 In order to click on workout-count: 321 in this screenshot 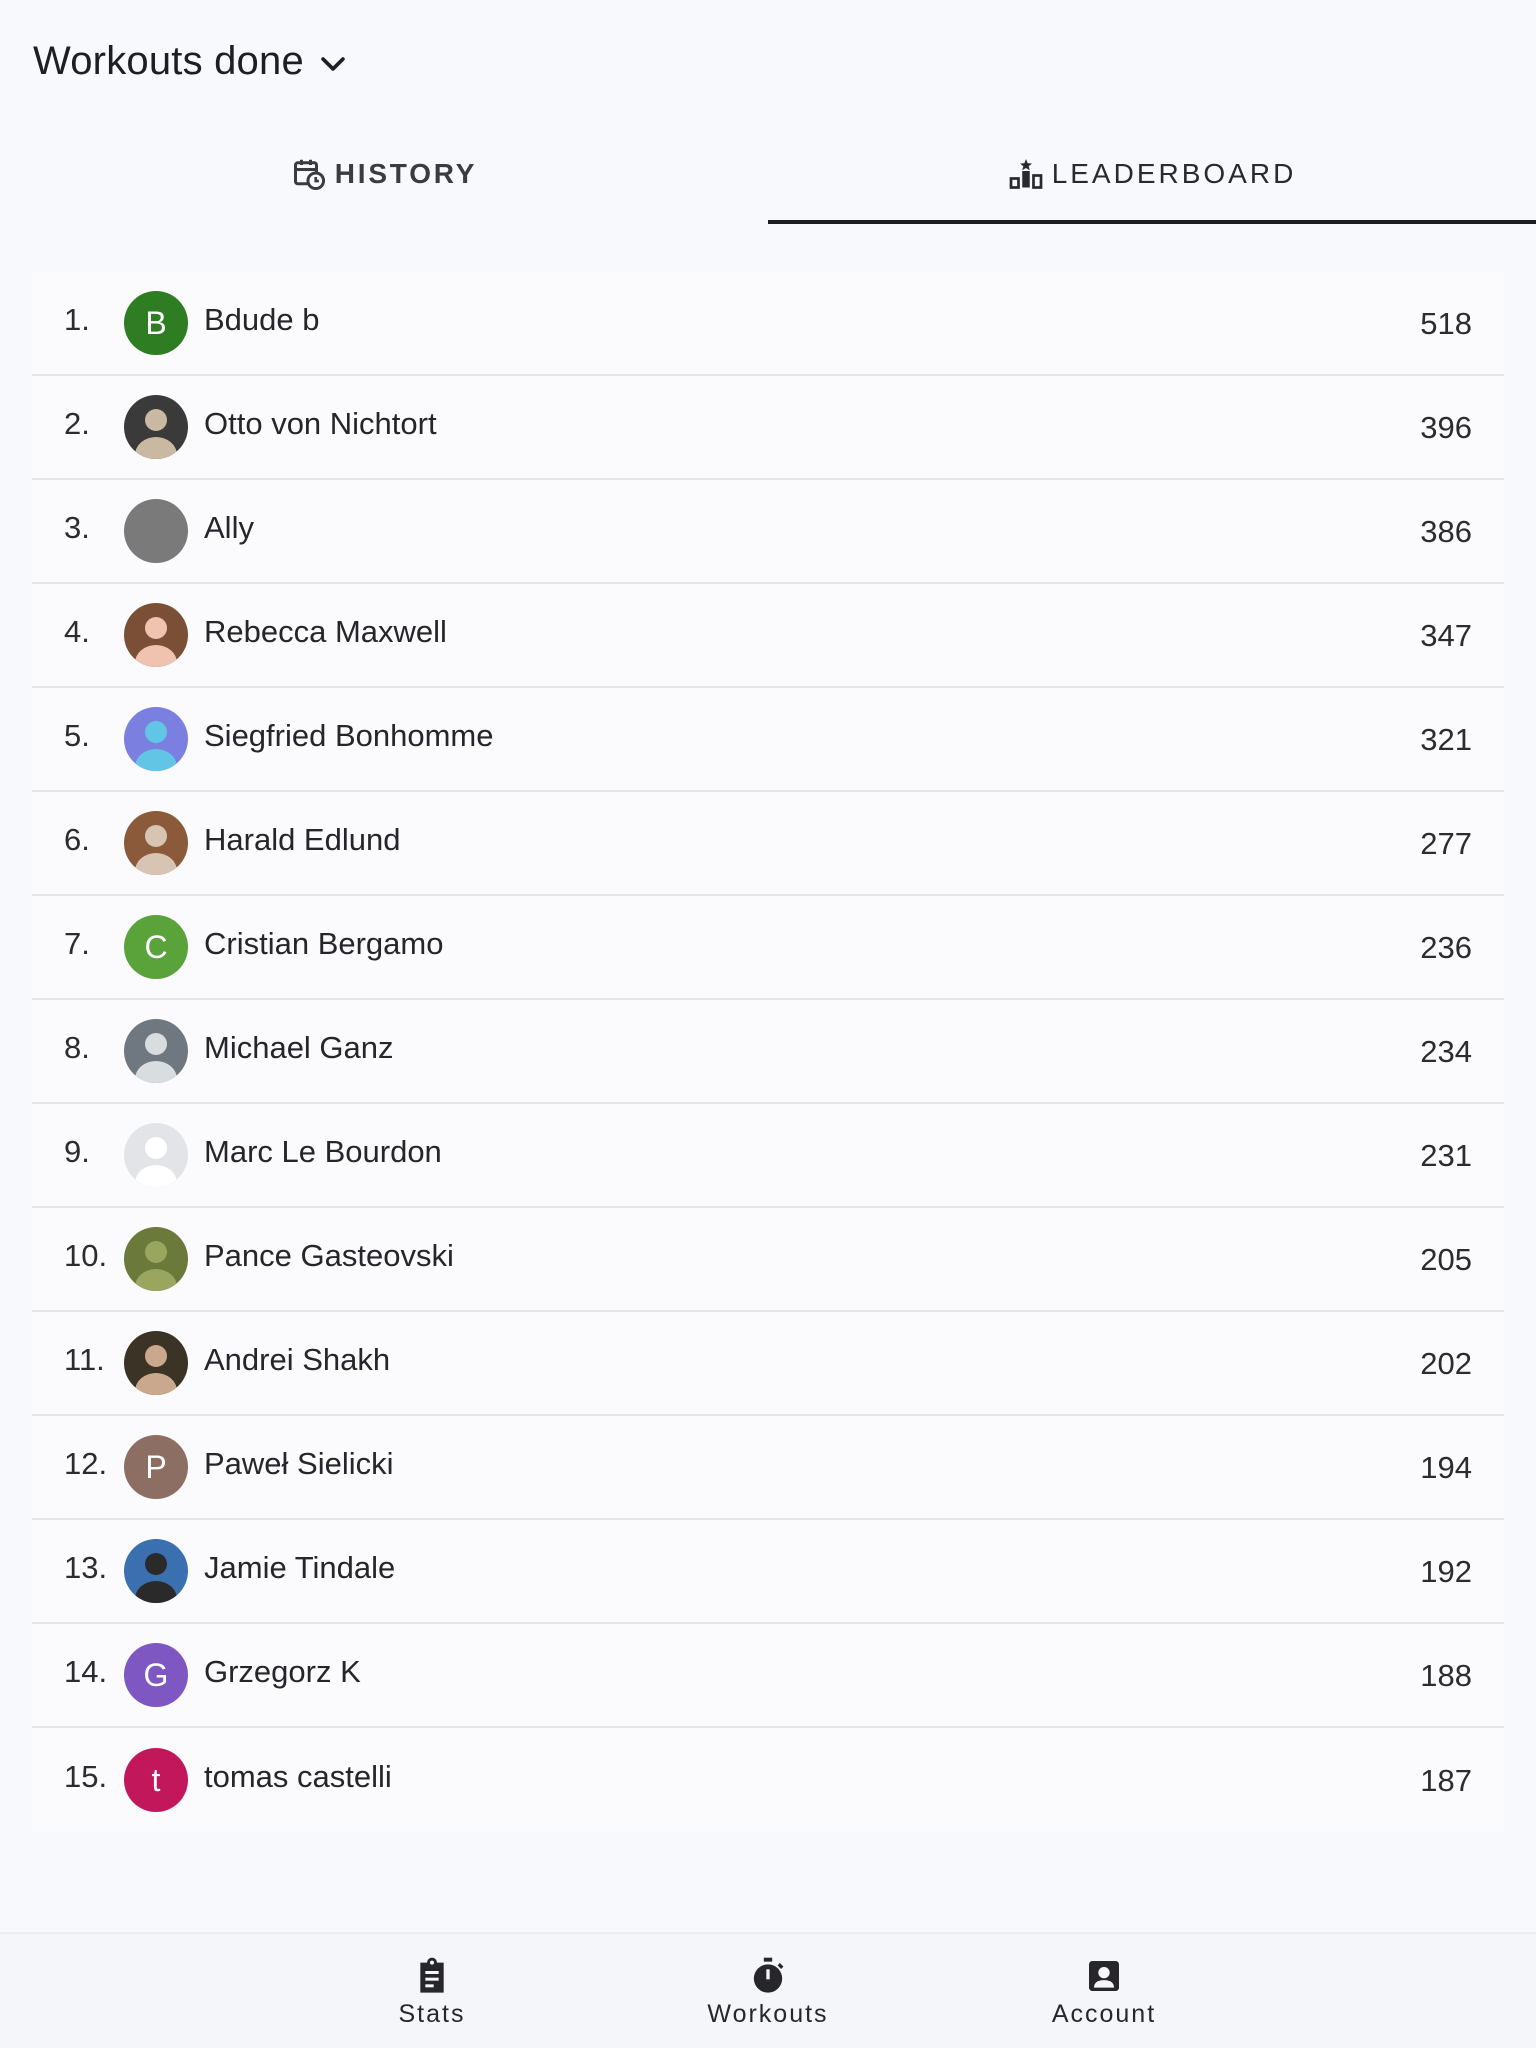, I will do `click(1446, 739)`.